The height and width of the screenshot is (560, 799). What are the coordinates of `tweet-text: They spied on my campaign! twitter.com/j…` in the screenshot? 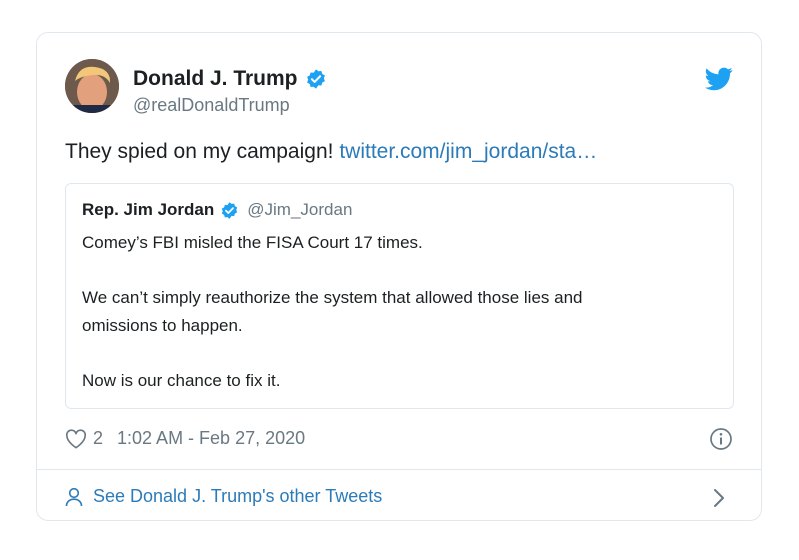 It's located at (331, 152).